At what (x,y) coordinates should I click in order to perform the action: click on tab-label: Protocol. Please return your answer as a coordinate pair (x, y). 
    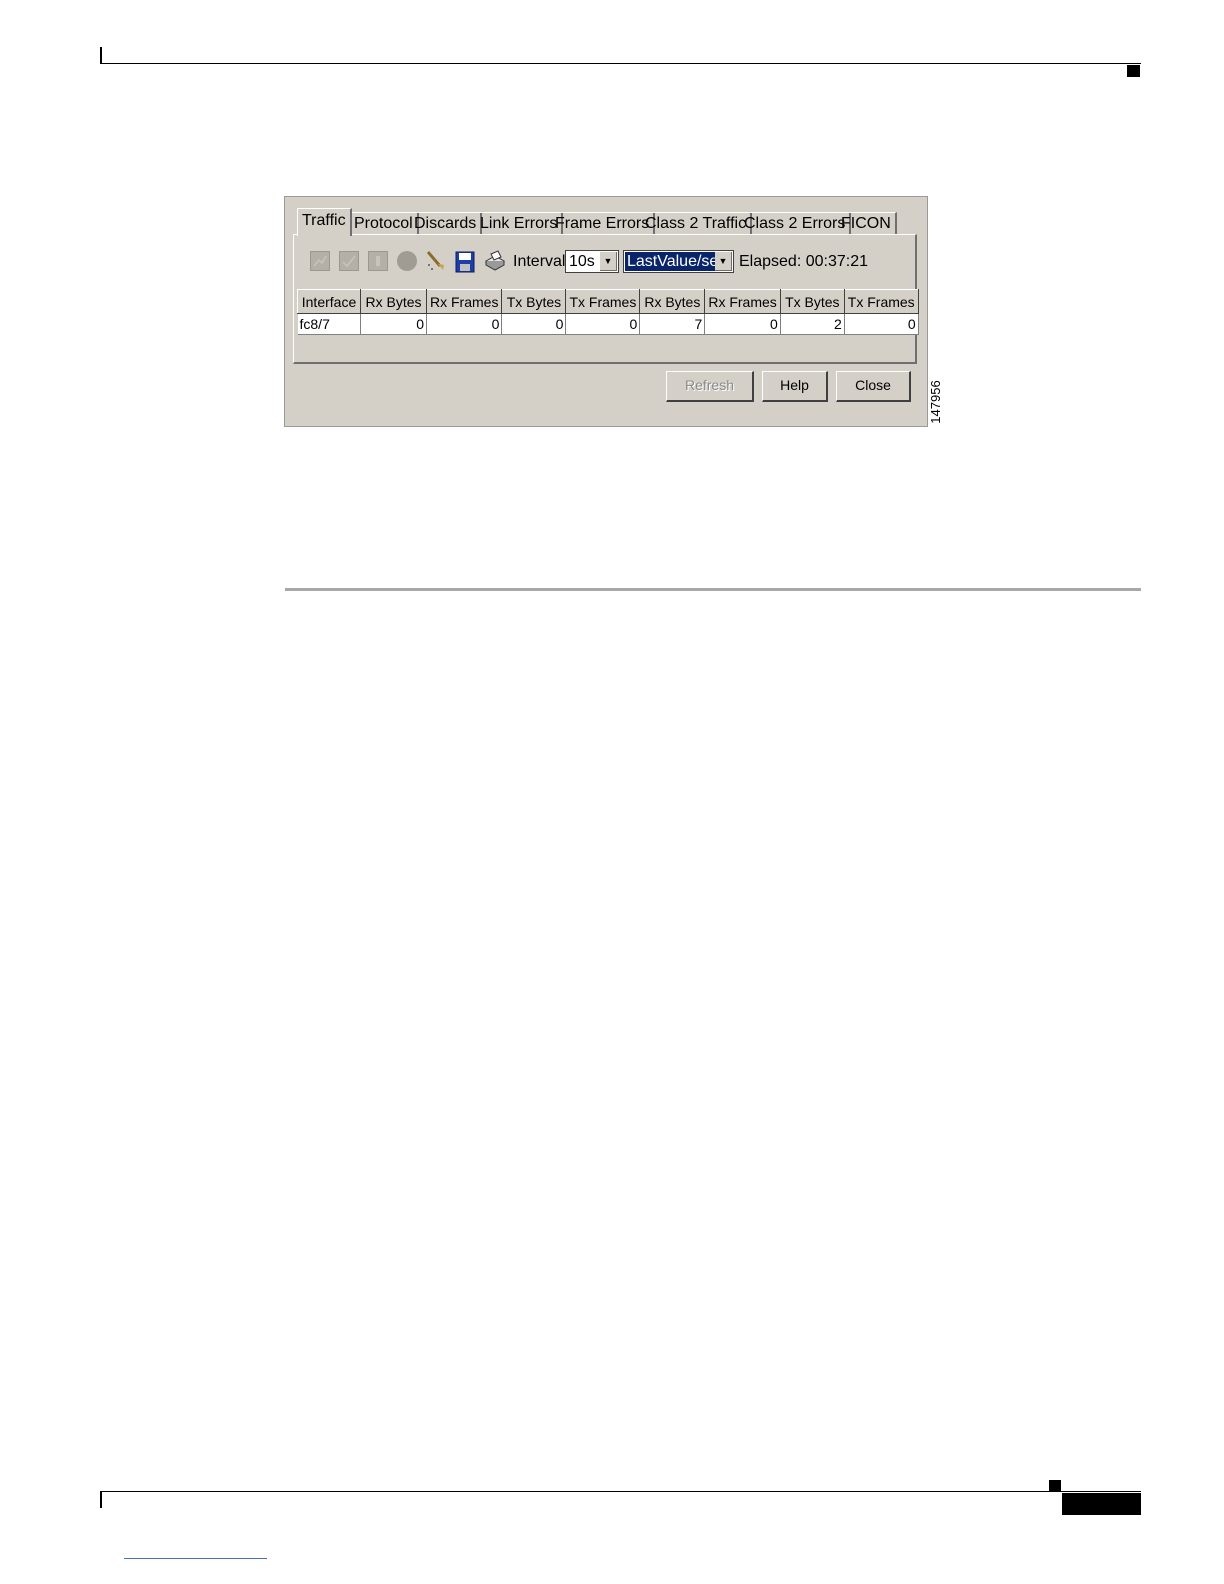
    Looking at the image, I should click on (383, 223).